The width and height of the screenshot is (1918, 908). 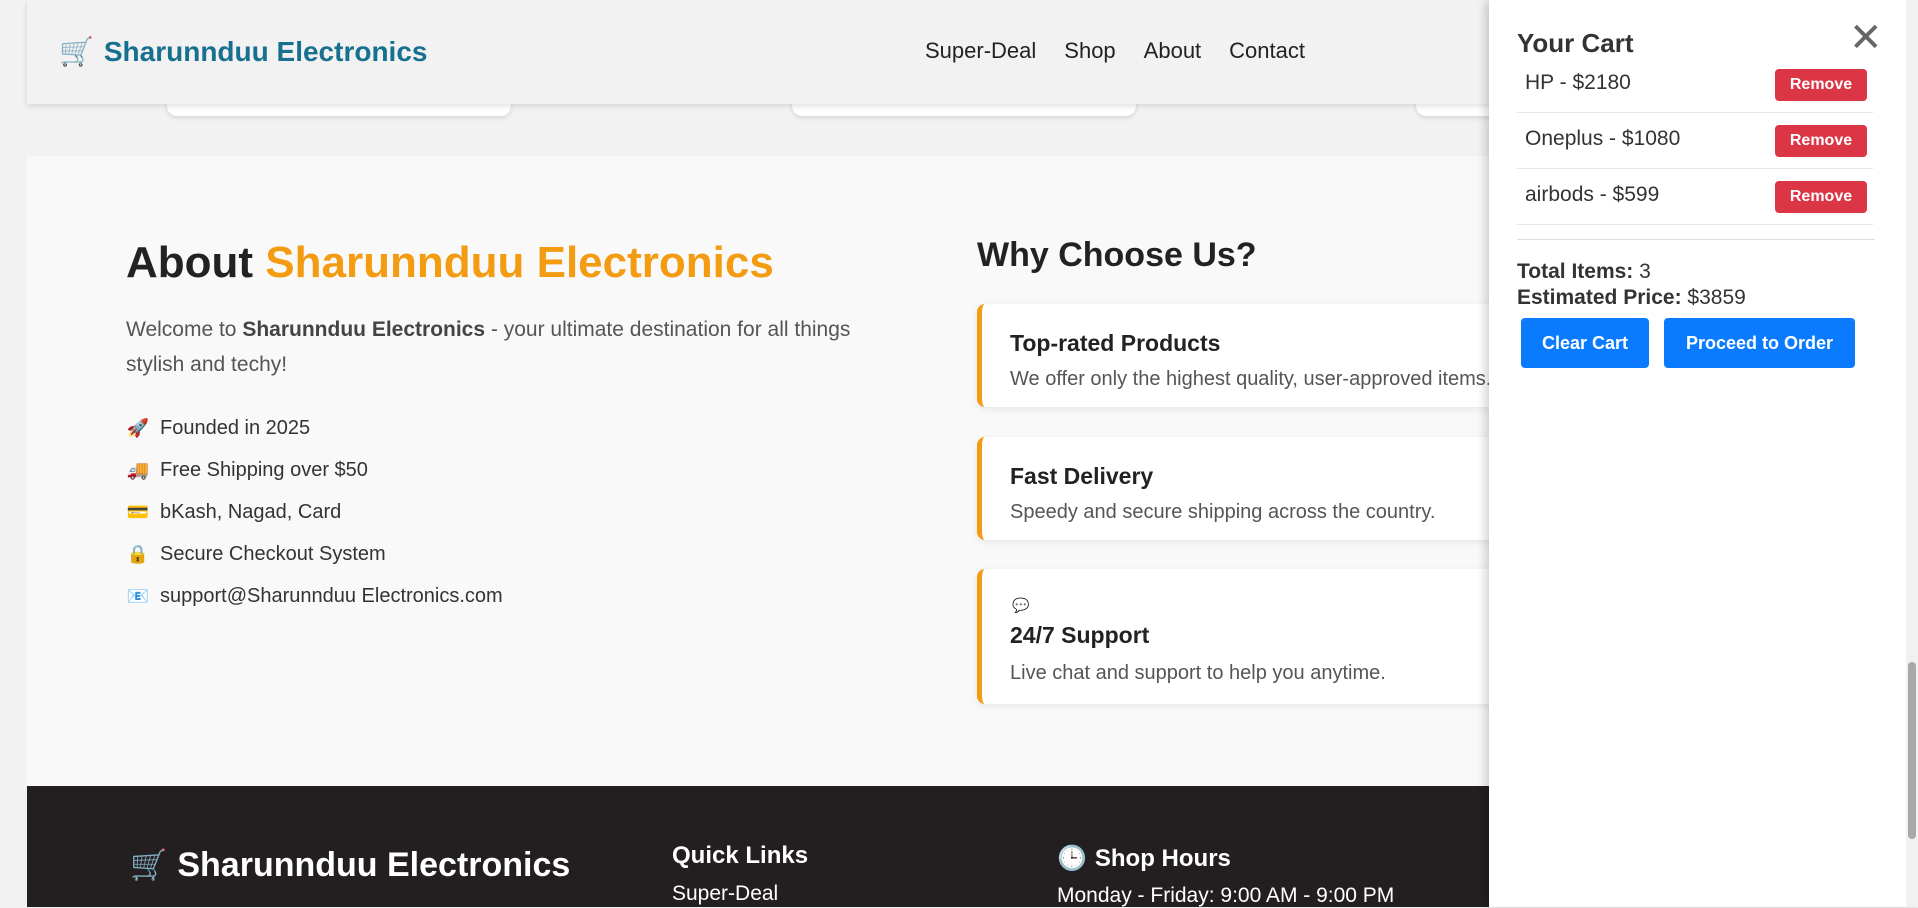 What do you see at coordinates (264, 469) in the screenshot?
I see `feature-text: Free Shipping over $50` at bounding box center [264, 469].